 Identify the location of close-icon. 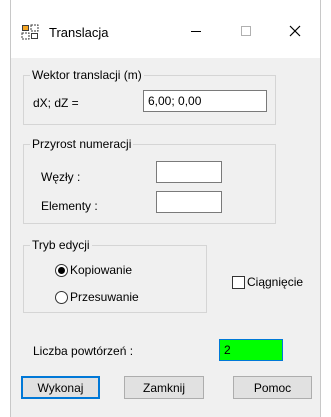
(295, 32).